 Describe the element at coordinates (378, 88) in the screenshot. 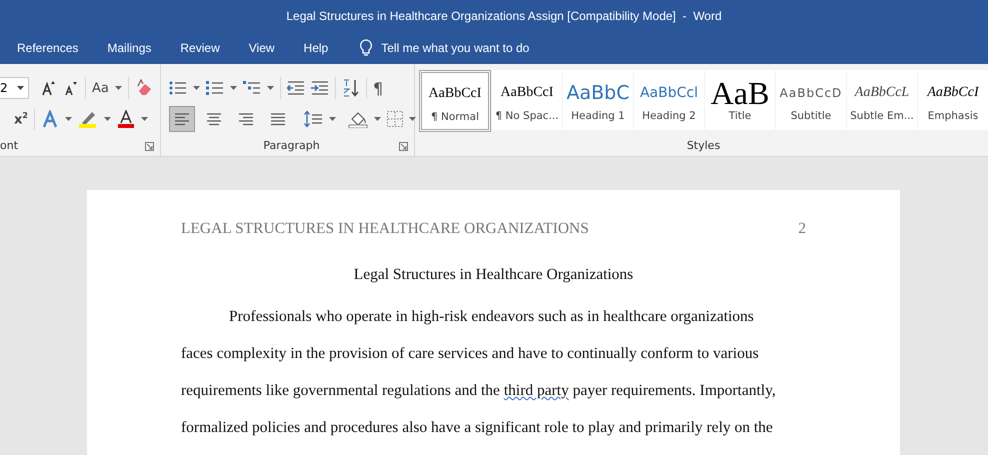

I see `show-formatting-marks-button: ¶` at that location.